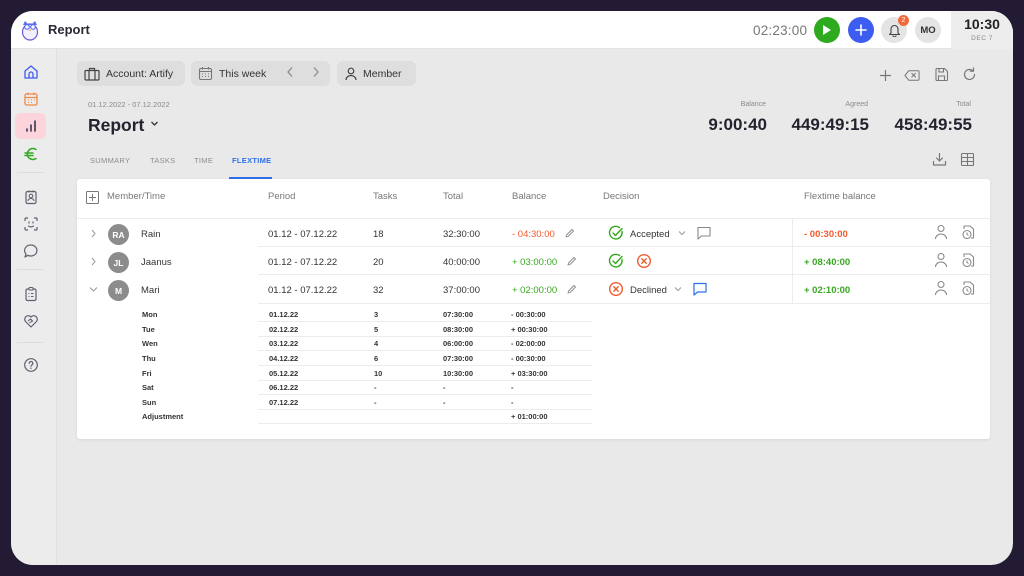 The height and width of the screenshot is (576, 1024). What do you see at coordinates (136, 196) in the screenshot?
I see `column-header-member: Member/Time` at bounding box center [136, 196].